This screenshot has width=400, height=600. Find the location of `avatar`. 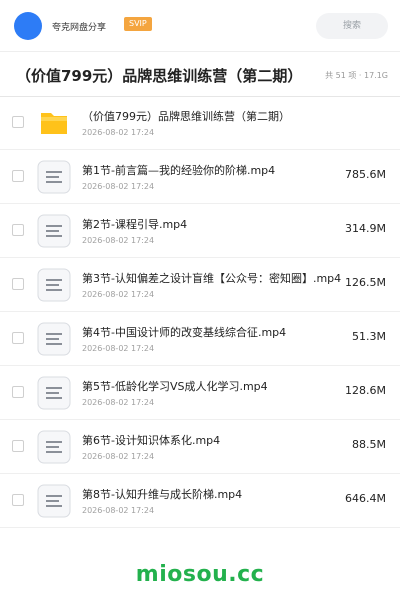

avatar is located at coordinates (28, 26).